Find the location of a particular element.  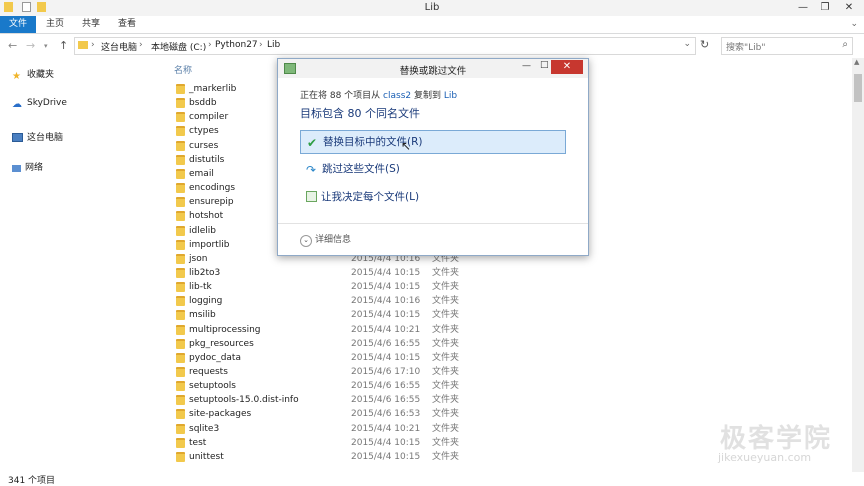

file-name: encodings is located at coordinates (212, 188).